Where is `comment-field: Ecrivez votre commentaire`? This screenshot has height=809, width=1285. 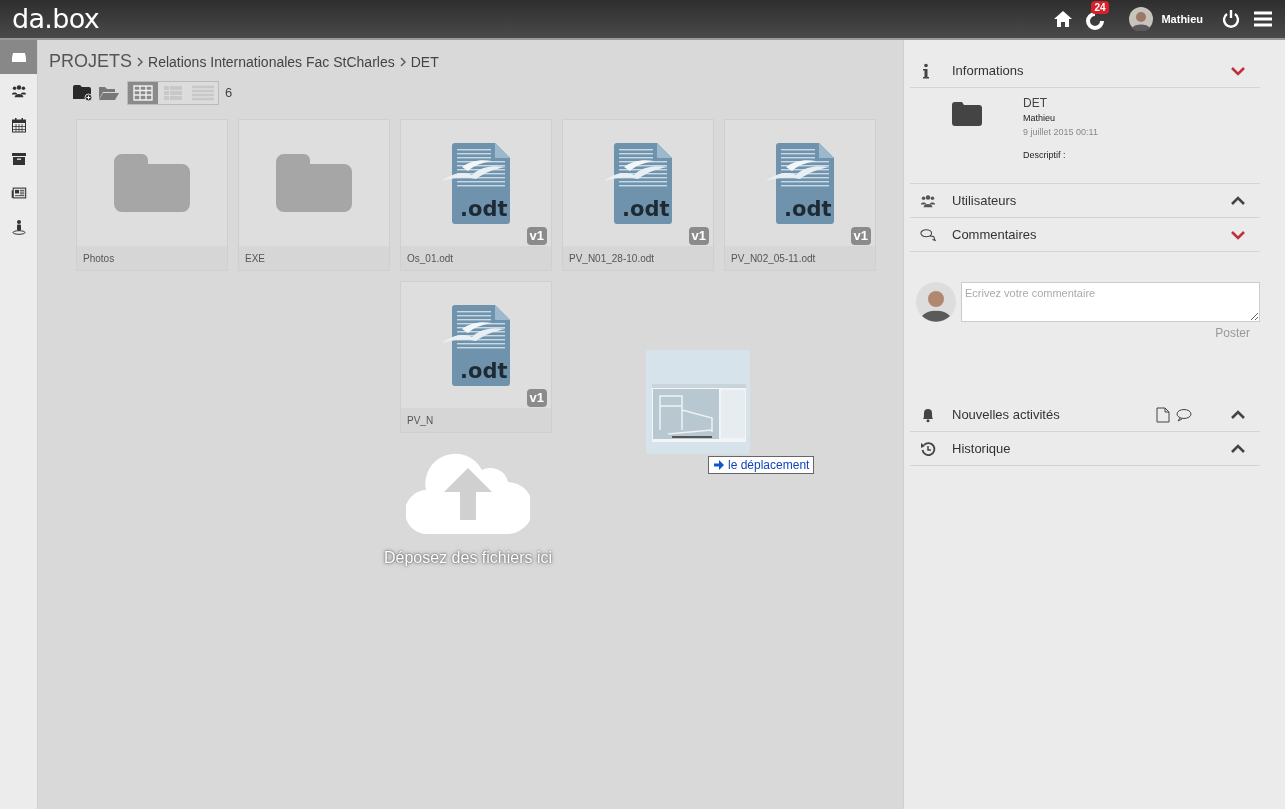 comment-field: Ecrivez votre commentaire is located at coordinates (1110, 302).